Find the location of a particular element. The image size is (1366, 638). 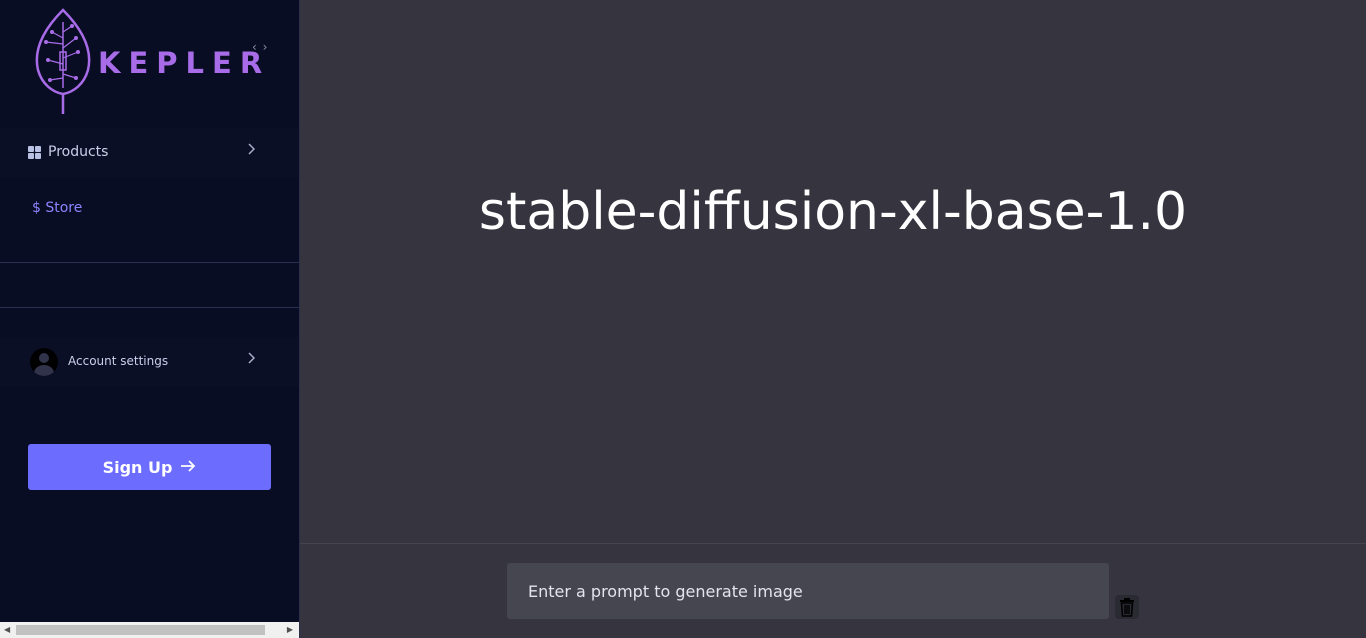

sidebar-item-products: Products is located at coordinates (149, 153).